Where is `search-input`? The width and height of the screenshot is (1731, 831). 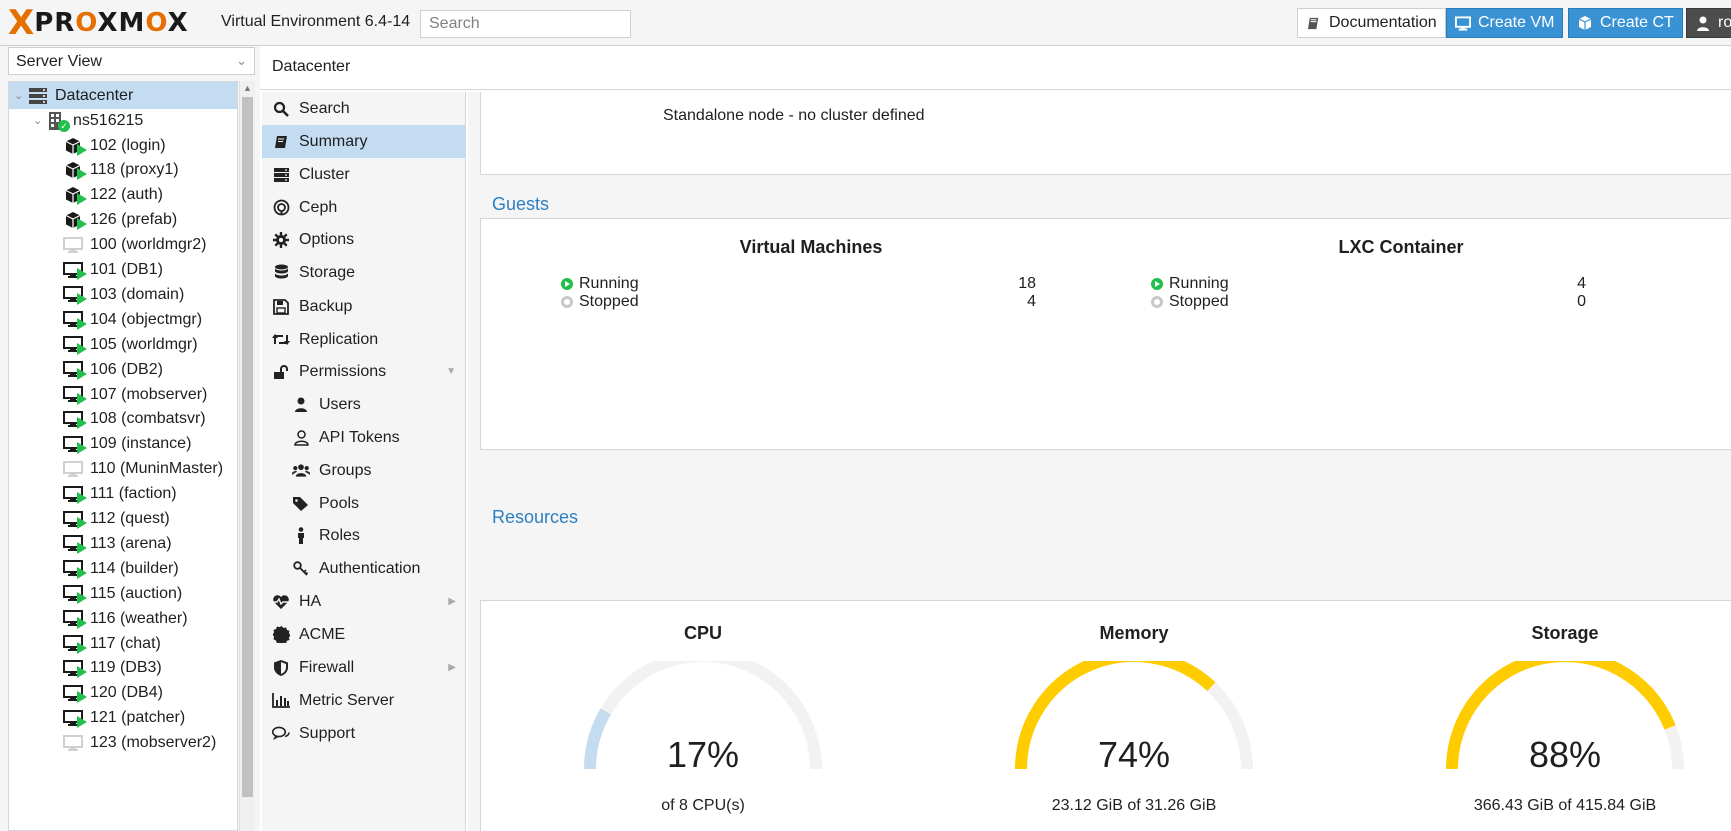
search-input is located at coordinates (525, 24).